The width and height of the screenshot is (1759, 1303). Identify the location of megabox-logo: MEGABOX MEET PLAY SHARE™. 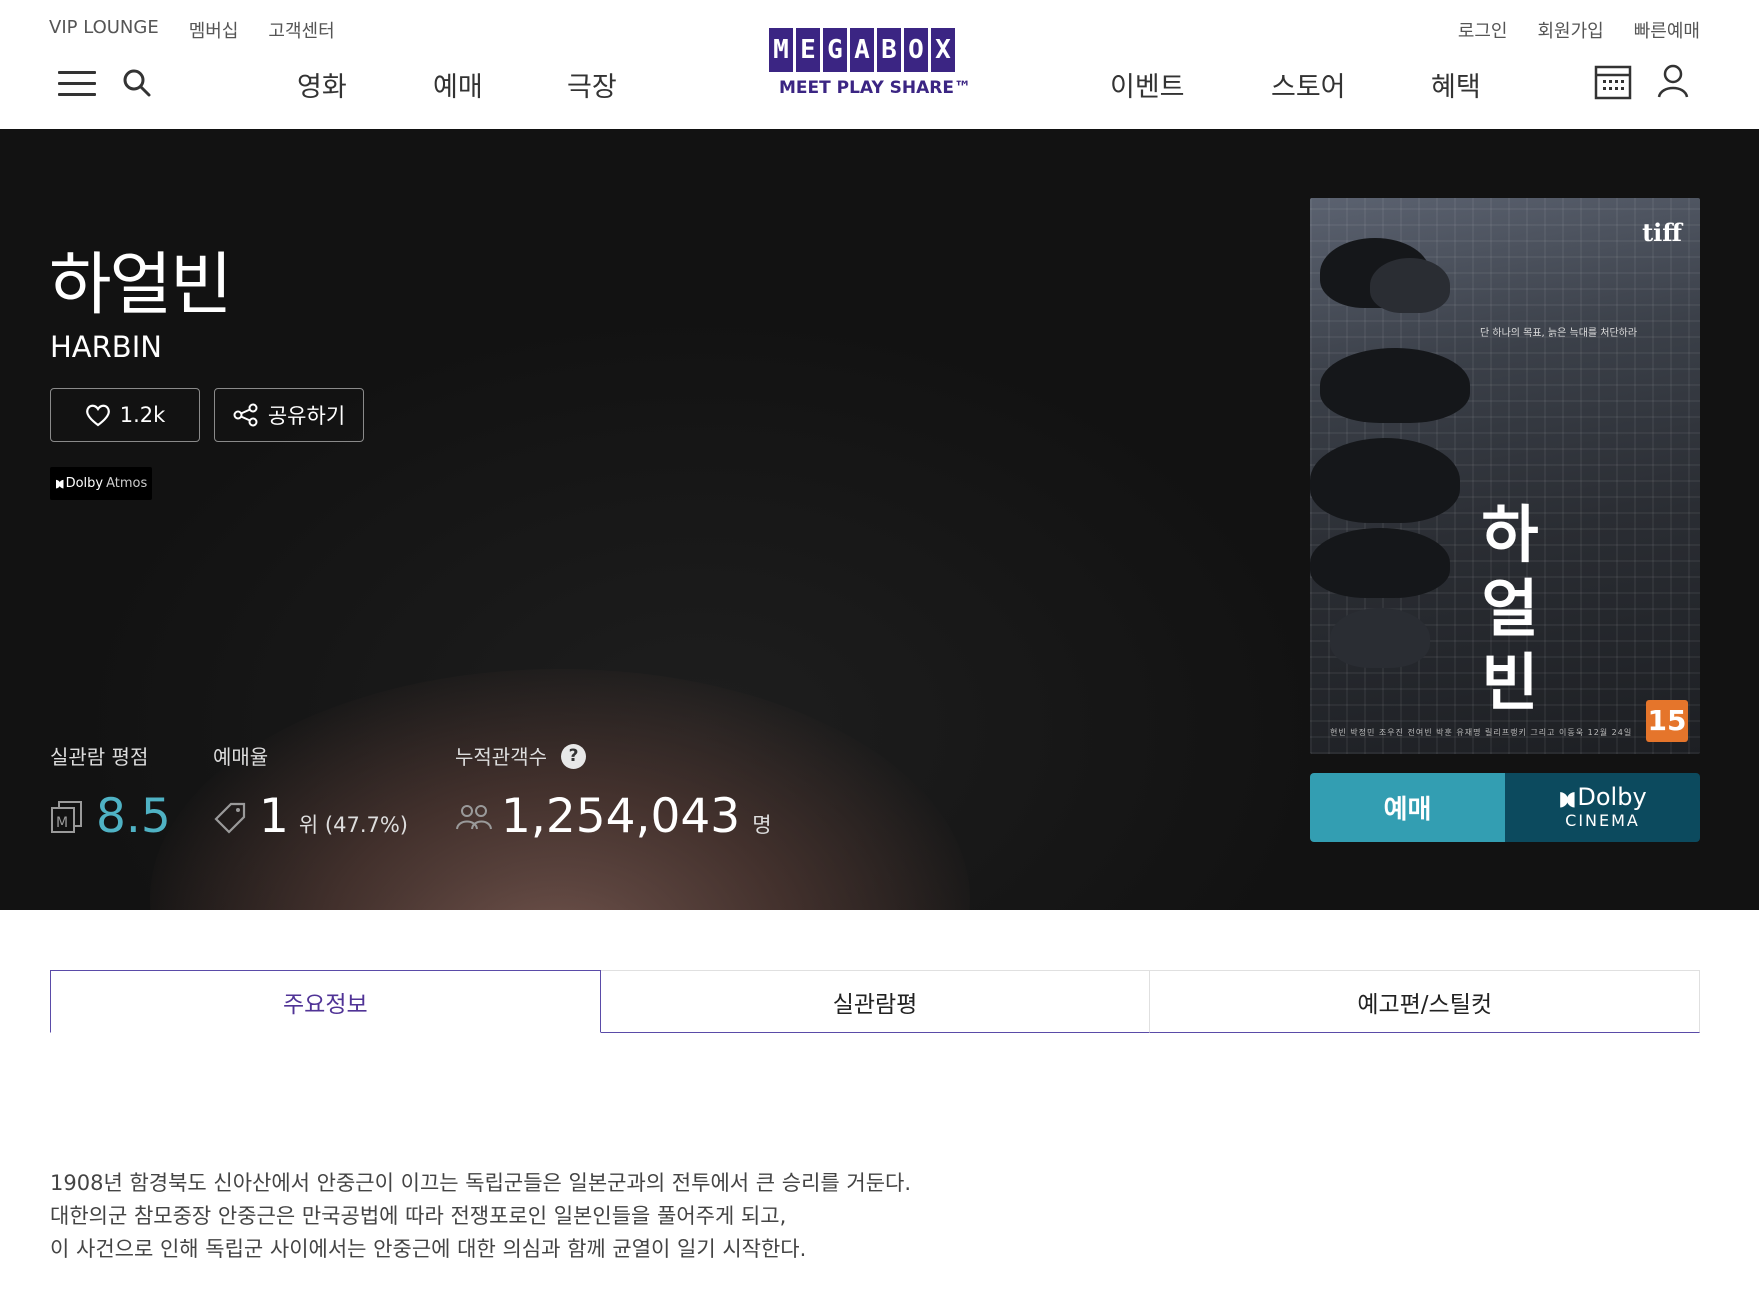
(875, 65).